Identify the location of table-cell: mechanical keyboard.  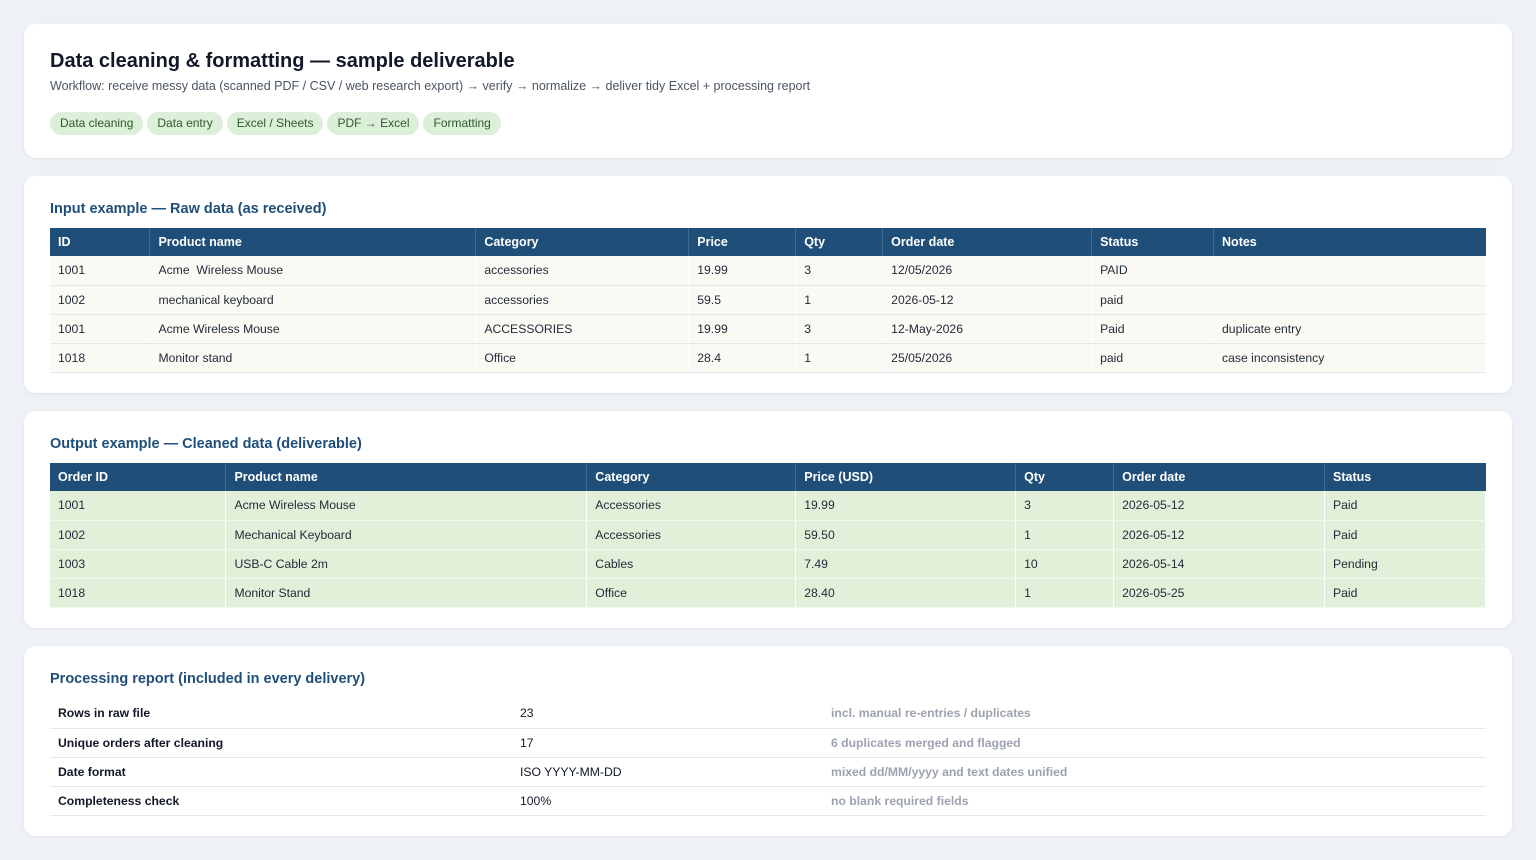
(313, 300).